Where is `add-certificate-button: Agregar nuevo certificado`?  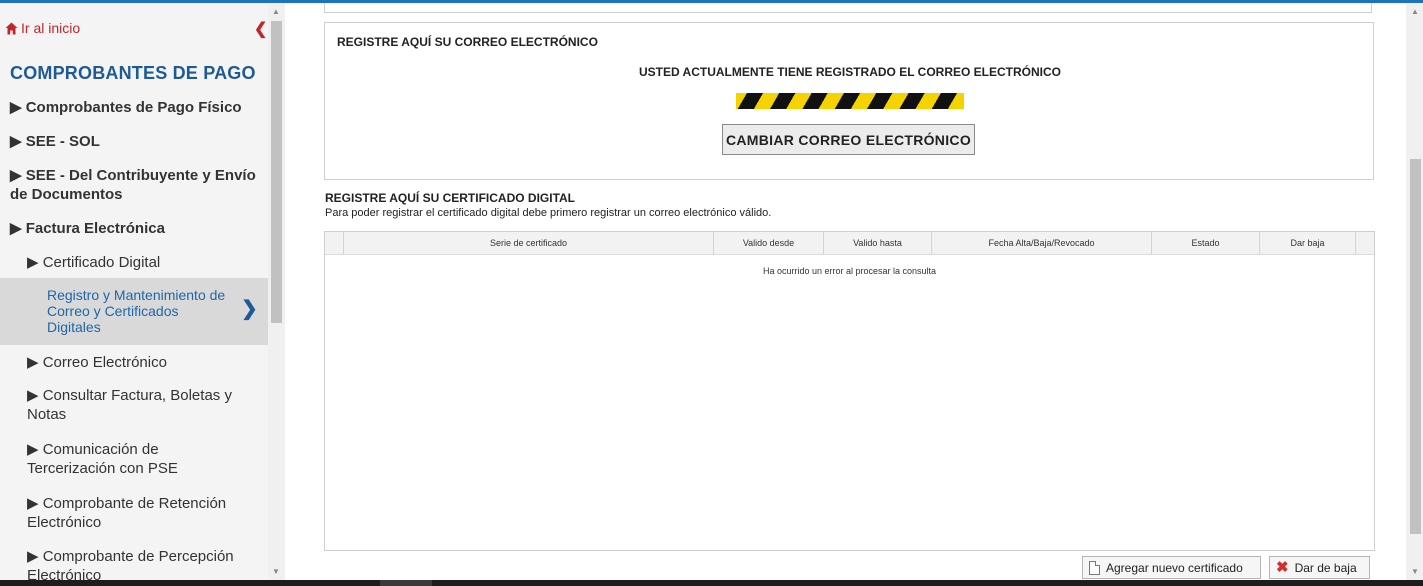 add-certificate-button: Agregar nuevo certificado is located at coordinates (1171, 567).